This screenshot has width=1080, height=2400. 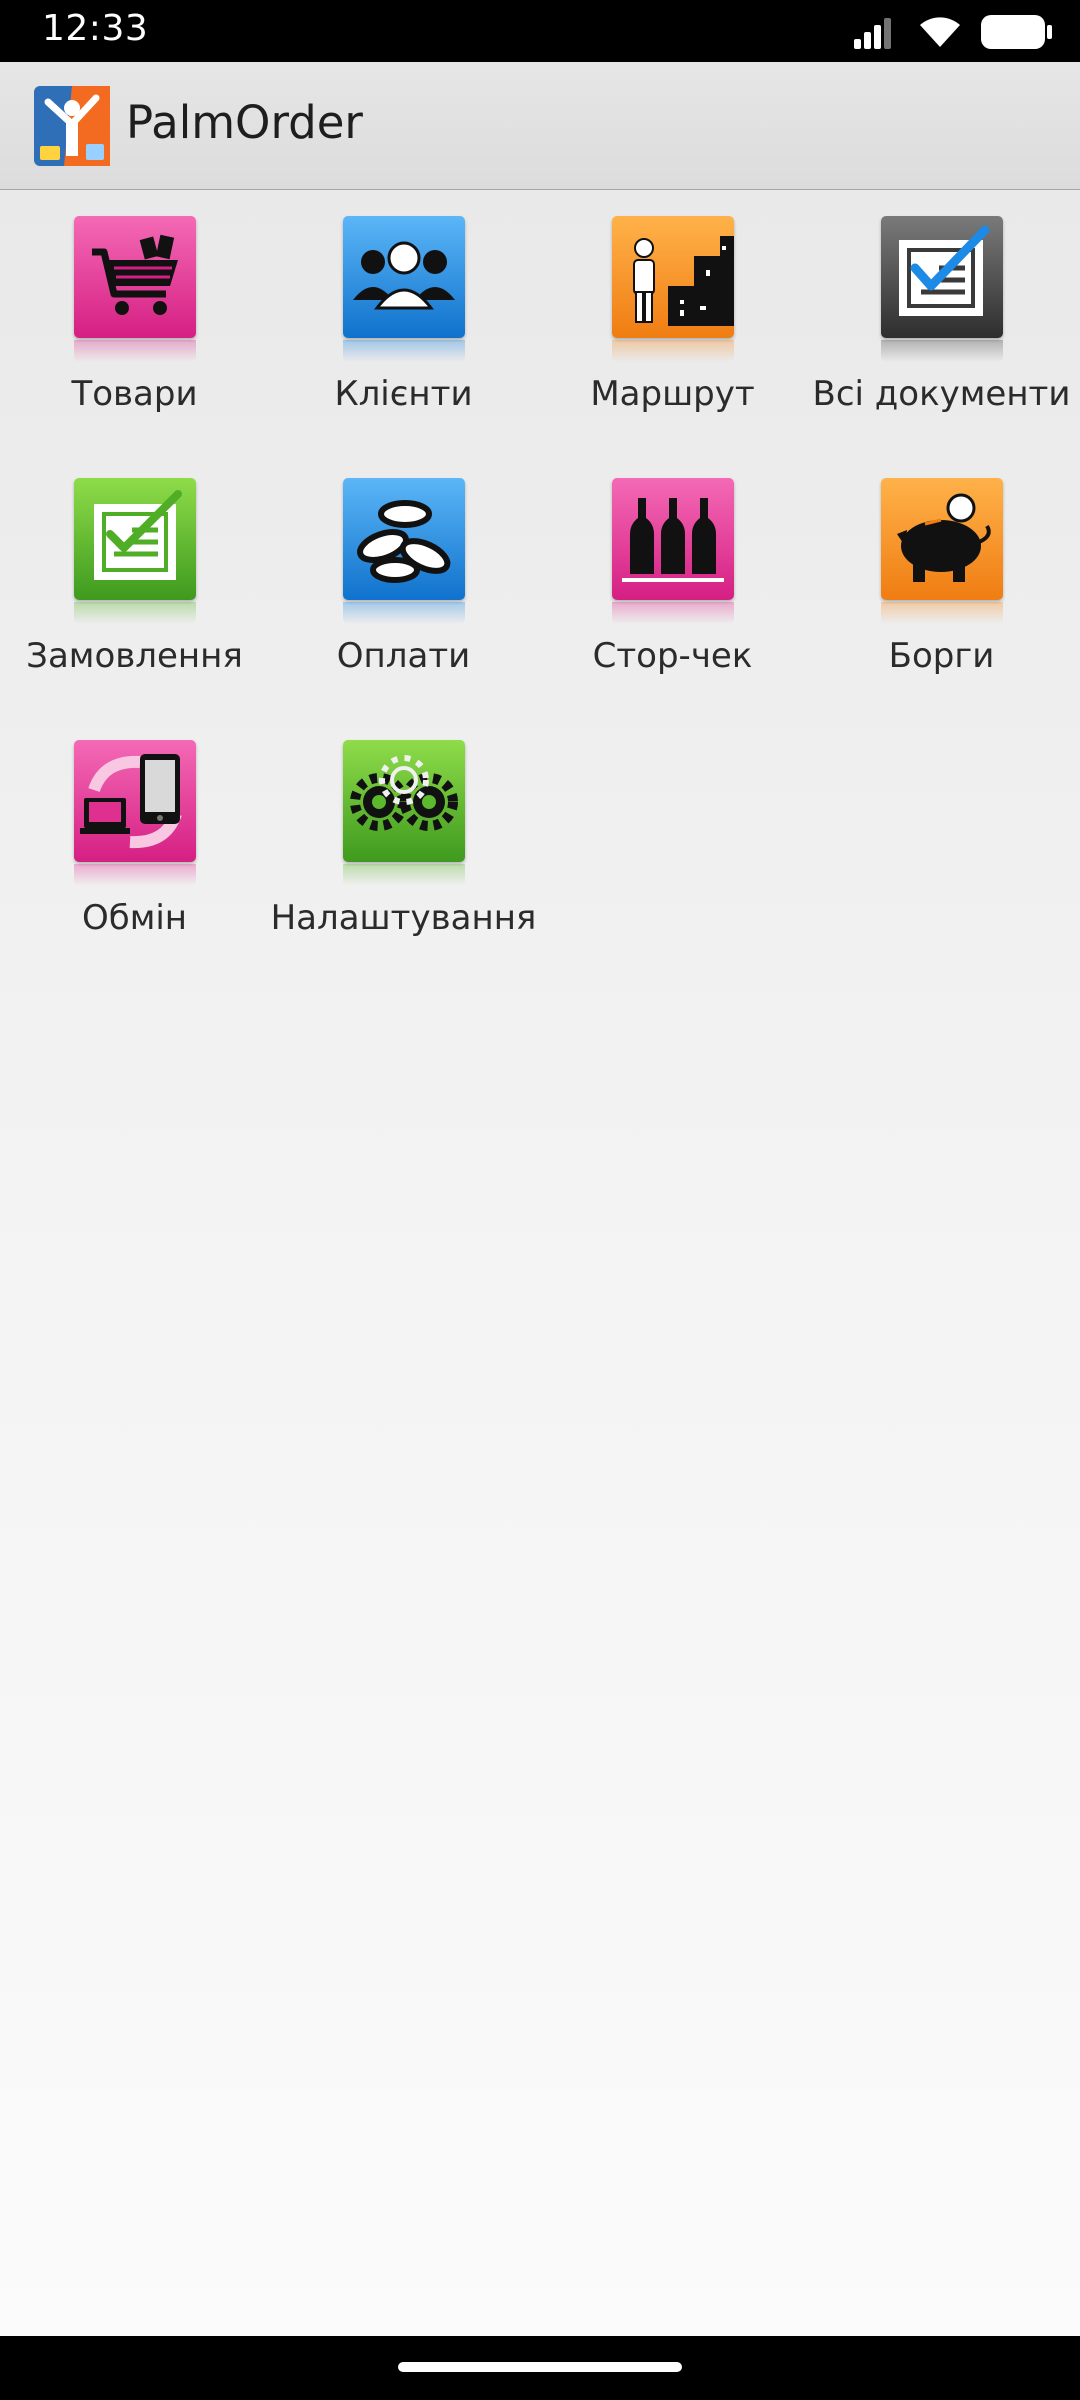 I want to click on piggy-bank-icon, so click(x=942, y=539).